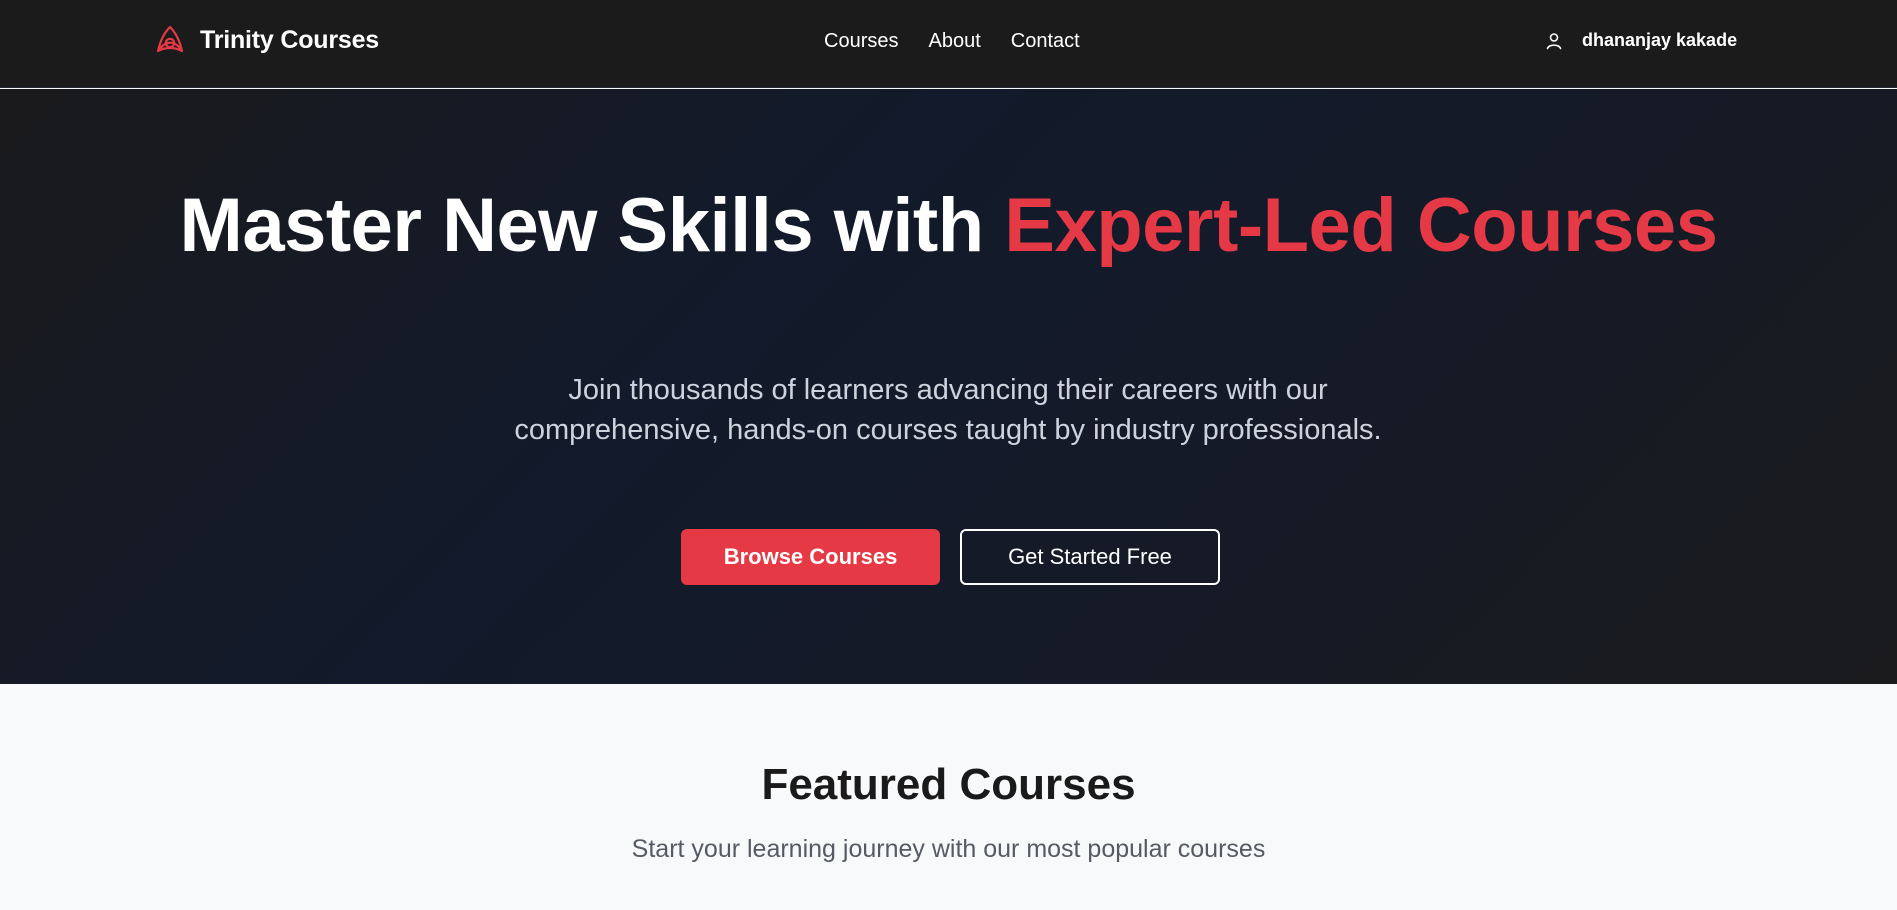 The image size is (1897, 910). Describe the element at coordinates (592, 225) in the screenshot. I see `hero-title-main: Master New Skills with` at that location.